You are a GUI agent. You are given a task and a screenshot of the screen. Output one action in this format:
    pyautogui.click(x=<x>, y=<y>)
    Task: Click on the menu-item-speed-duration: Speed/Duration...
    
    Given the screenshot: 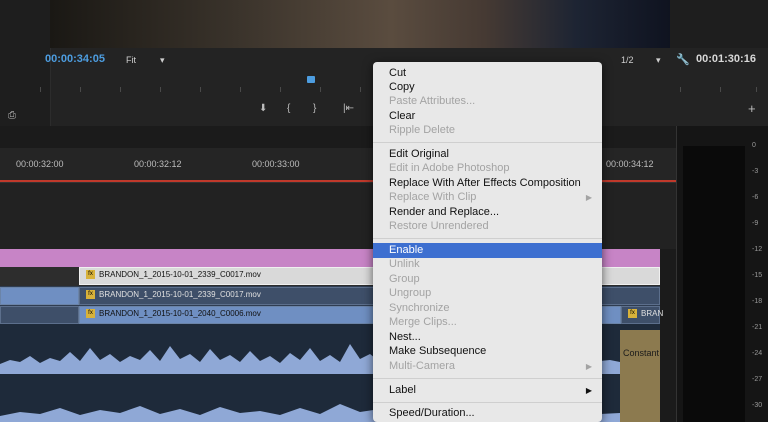 What is the action you would take?
    pyautogui.click(x=432, y=413)
    